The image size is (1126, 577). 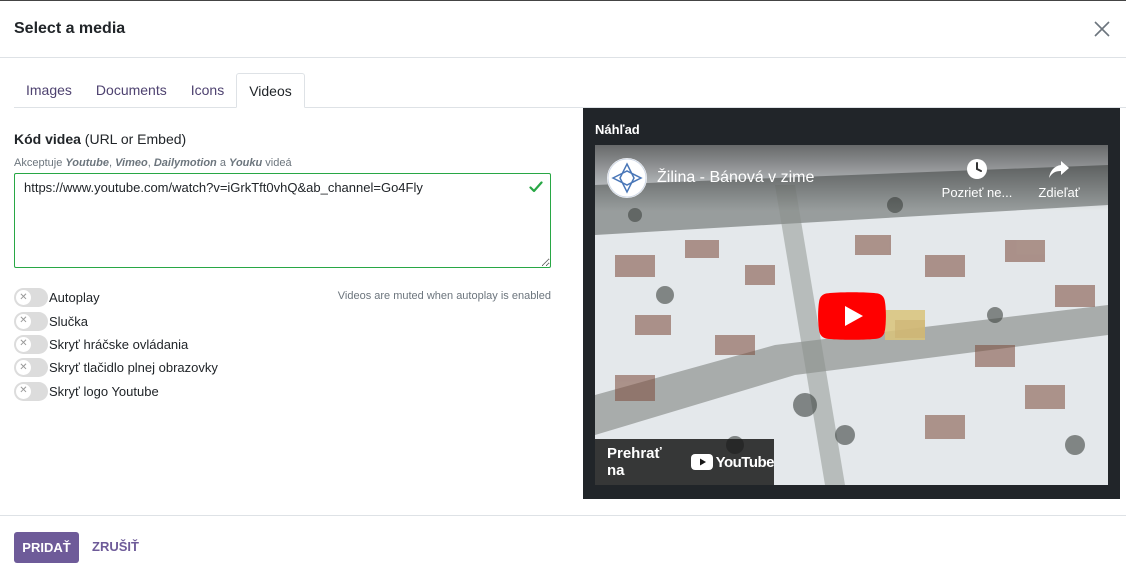 I want to click on youtube-play-icon, so click(x=701, y=462).